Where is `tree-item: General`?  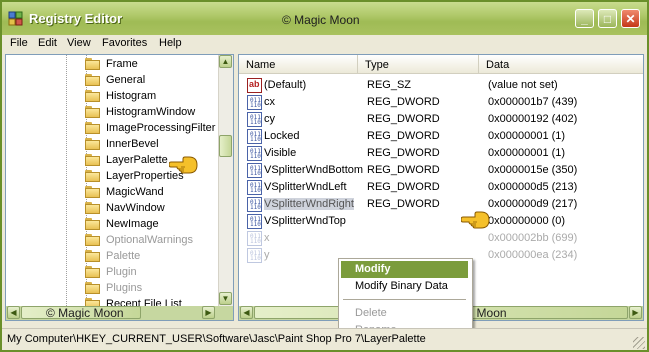 tree-item: General is located at coordinates (115, 80).